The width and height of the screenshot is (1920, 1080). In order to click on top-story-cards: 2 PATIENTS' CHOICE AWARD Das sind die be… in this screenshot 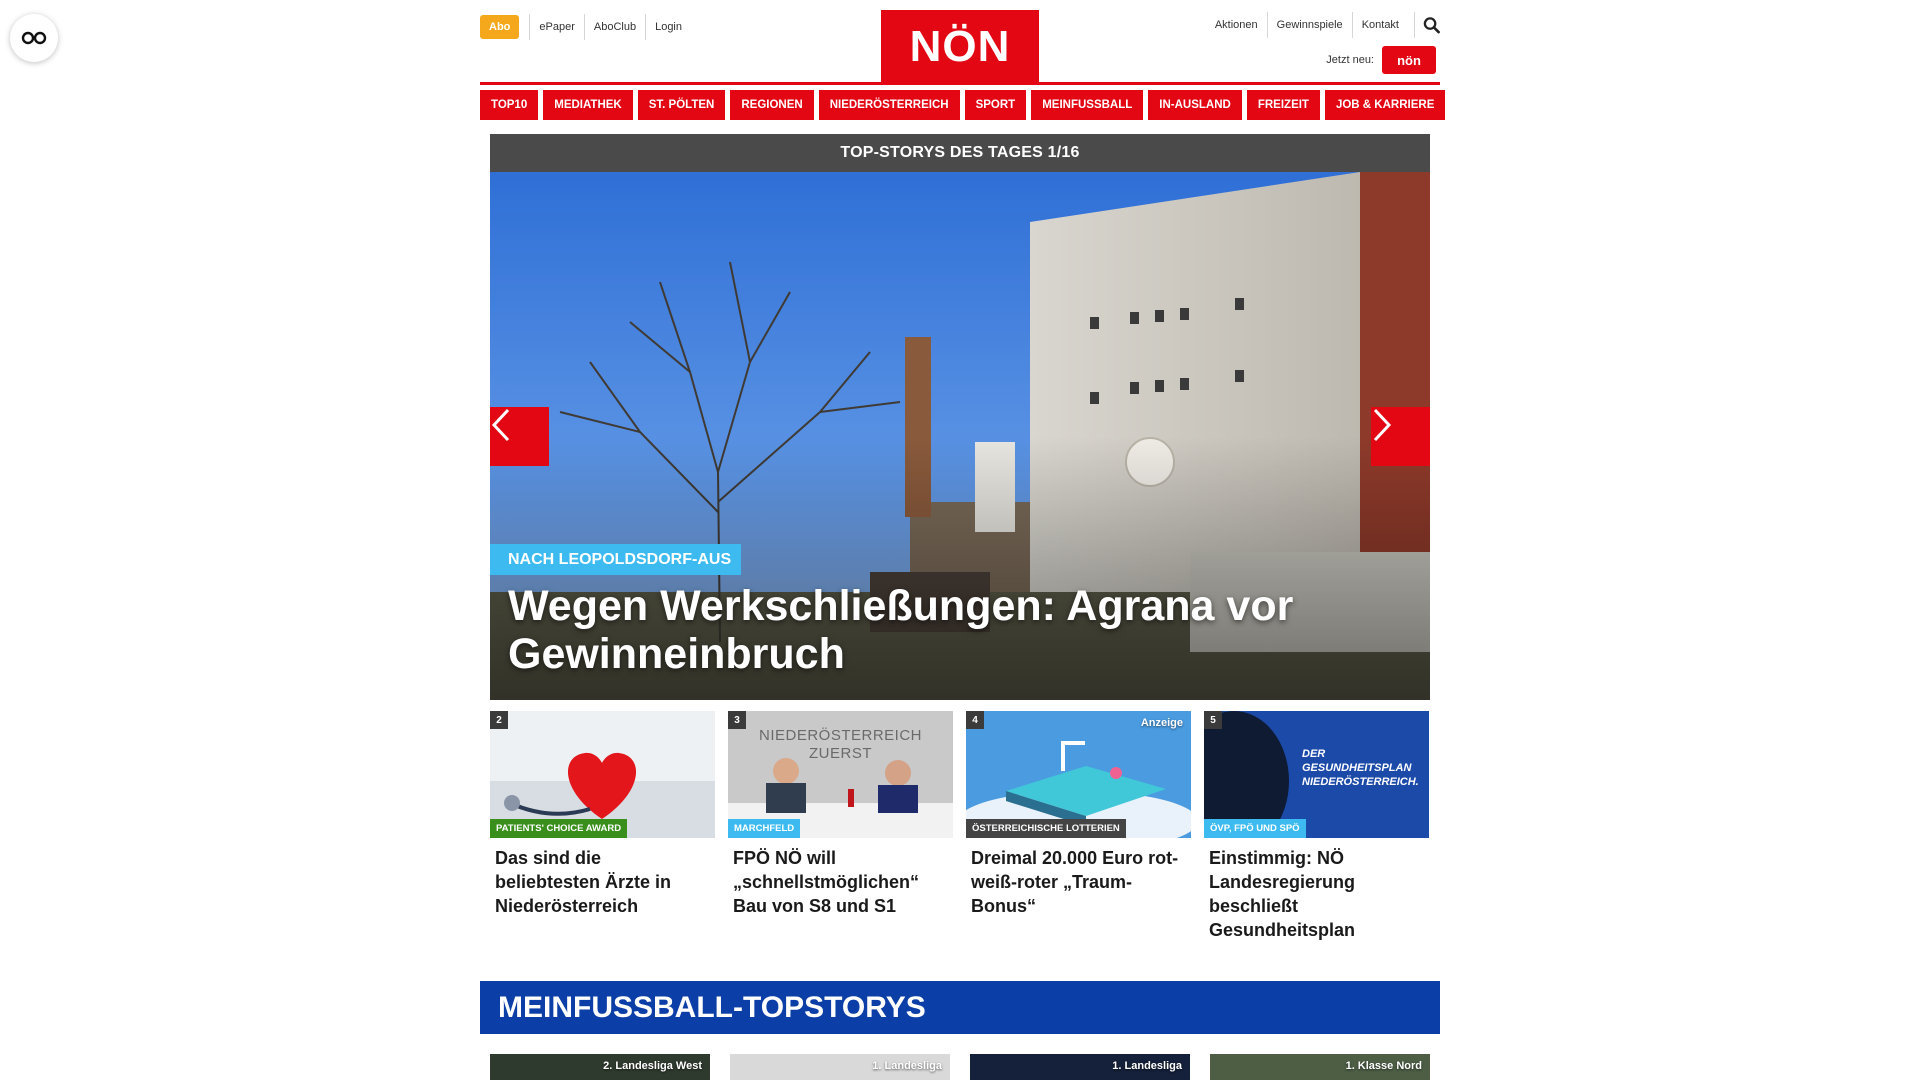, I will do `click(960, 826)`.